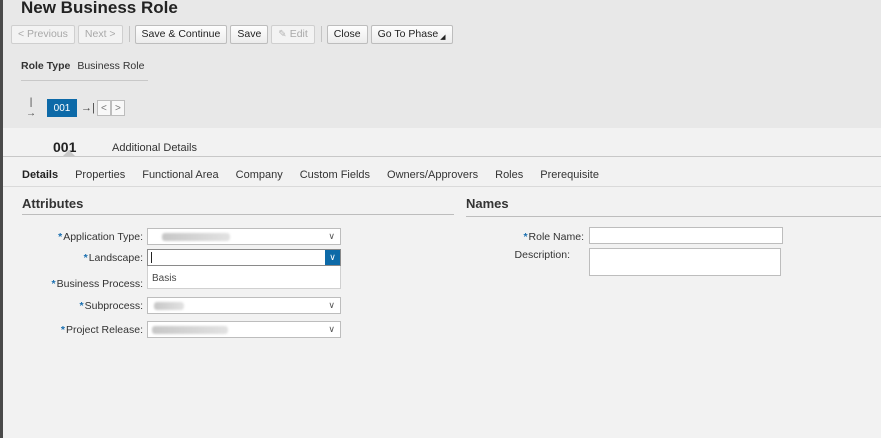  Describe the element at coordinates (181, 34) in the screenshot. I see `save-continue-button: Save & Continue` at that location.